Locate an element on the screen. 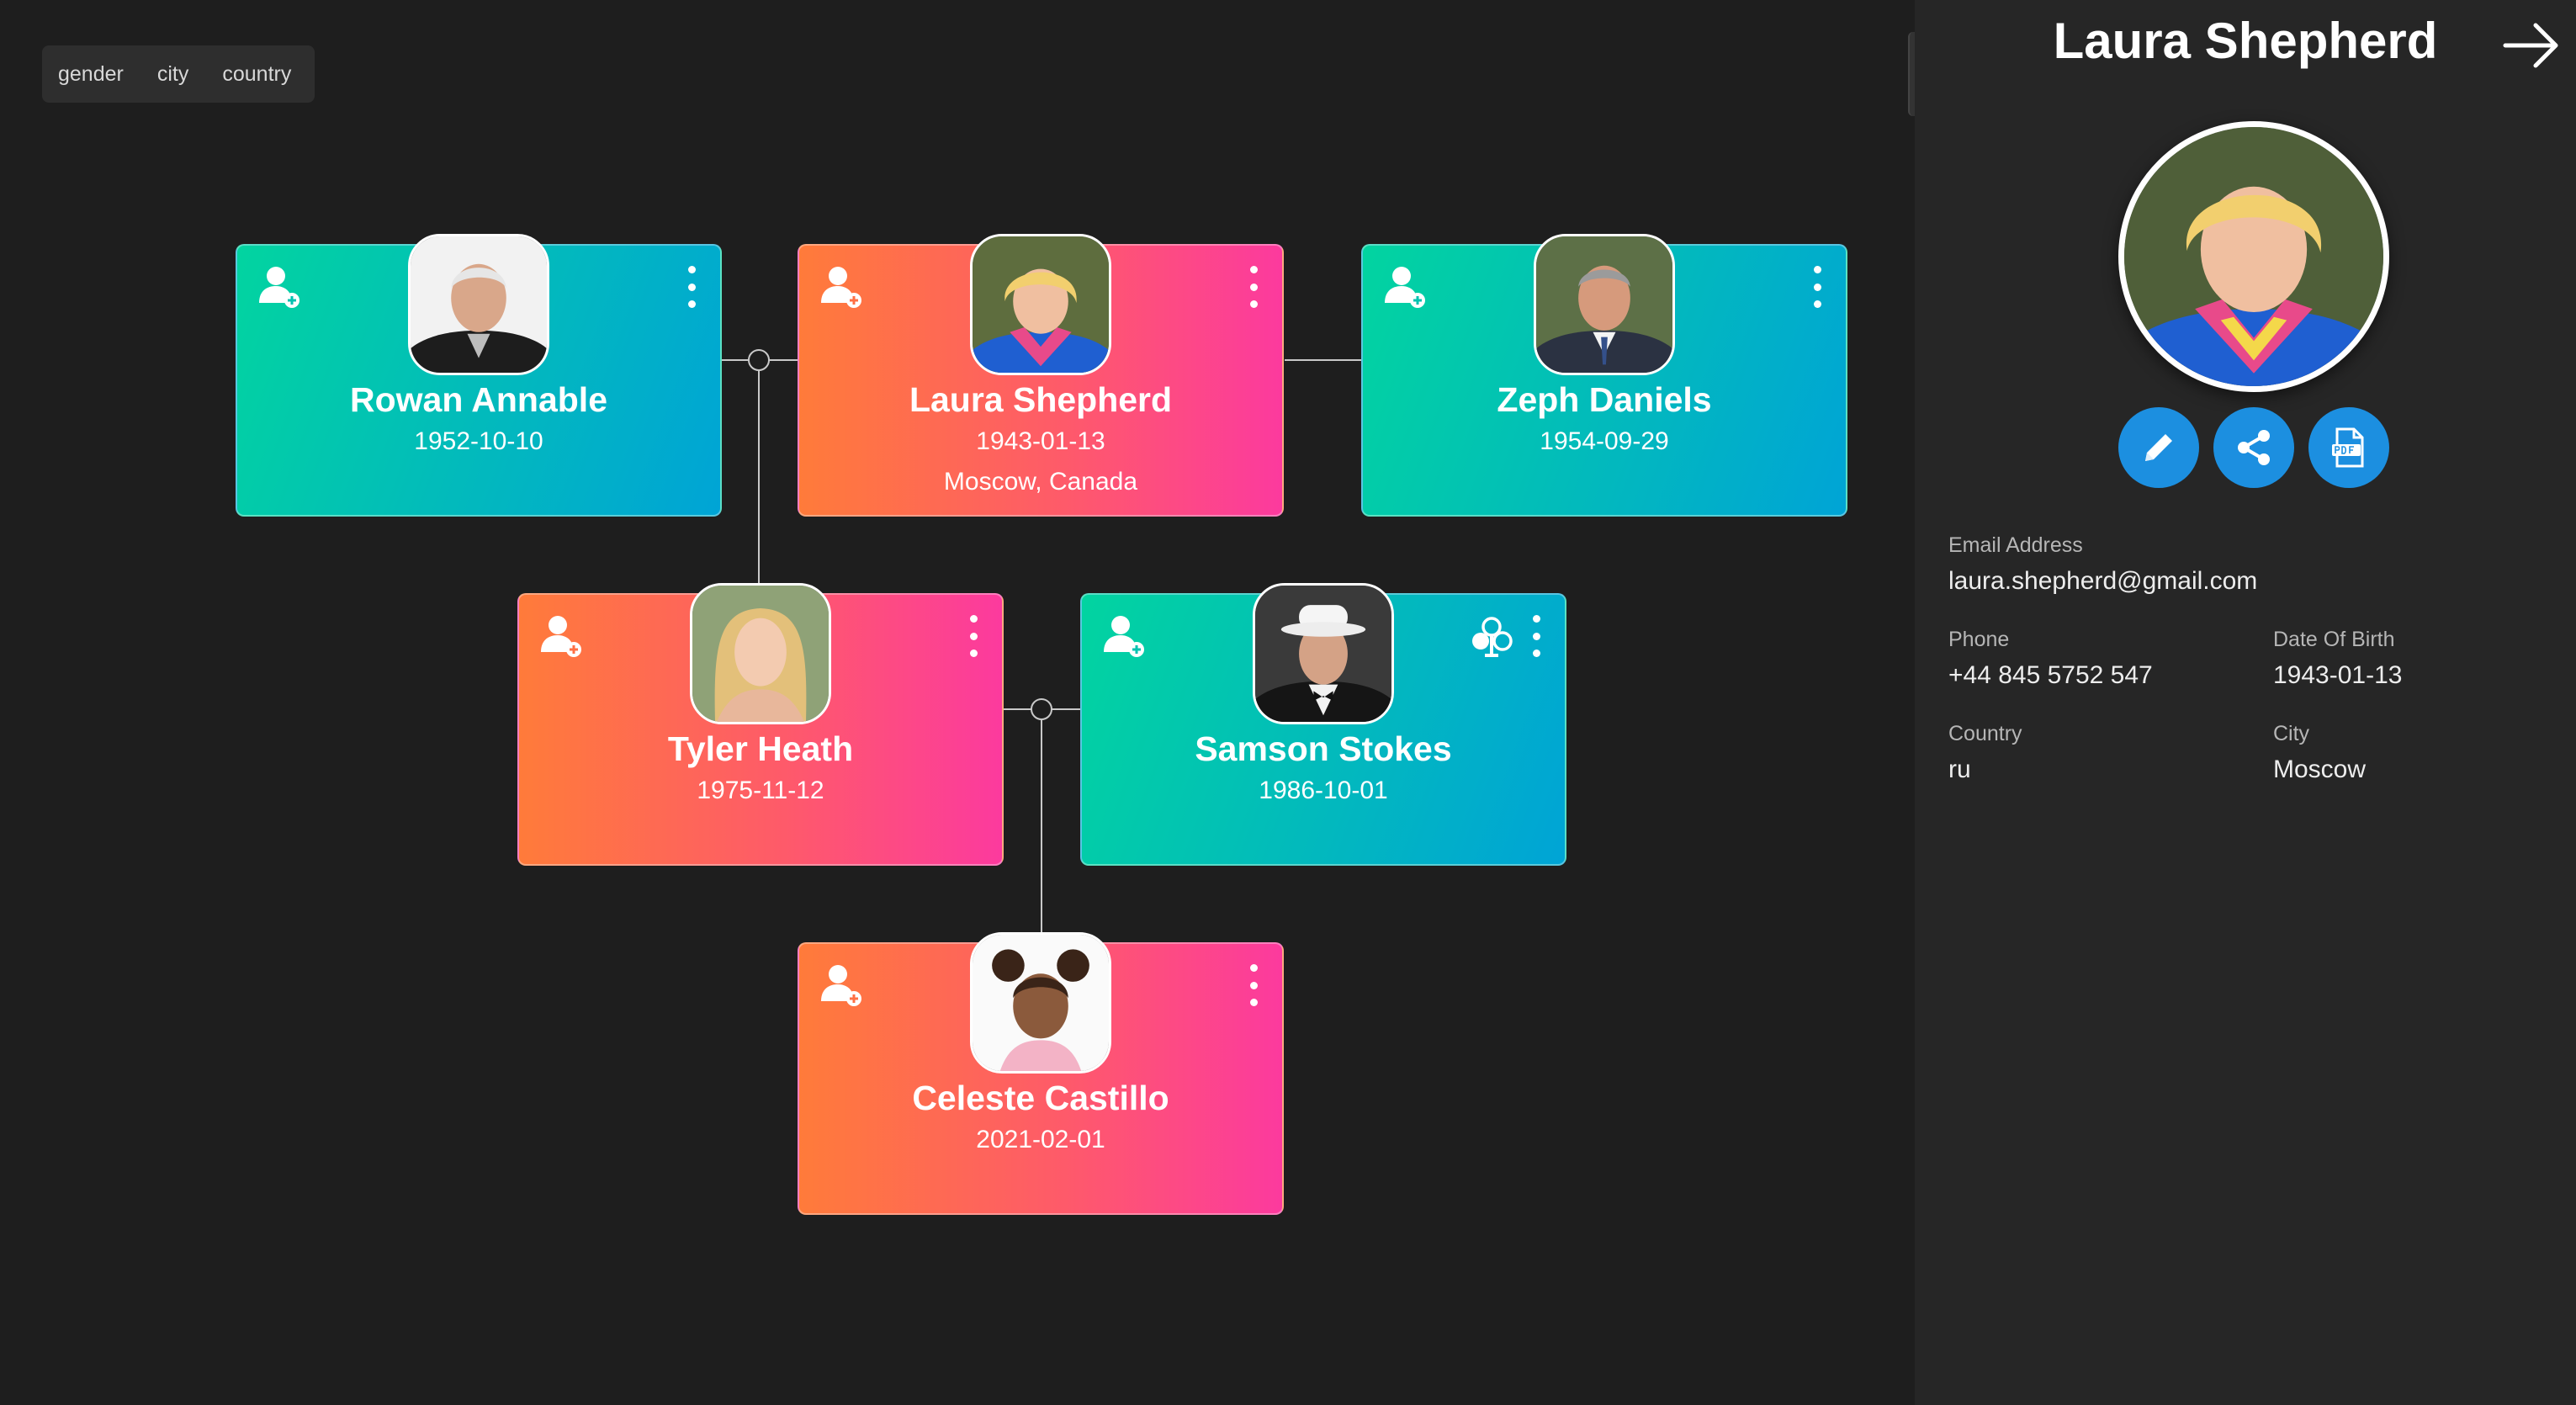 This screenshot has width=2576, height=1405. edit-button is located at coordinates (2158, 447).